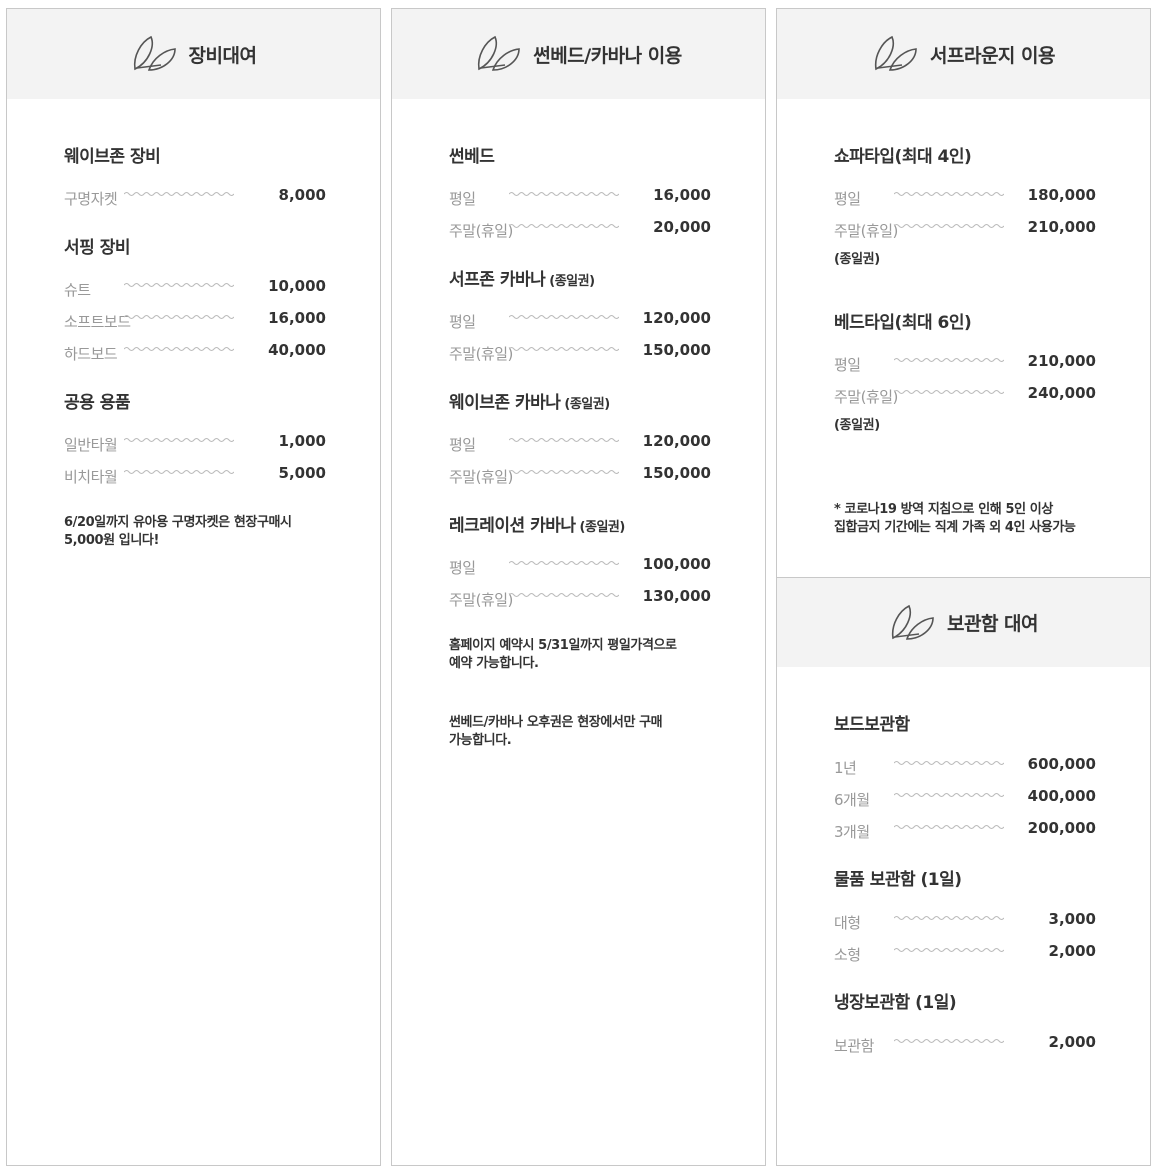  I want to click on rental-note: 6/20일까지 유아용 구명자켓은 현장구매시 5,000원 입니다!, so click(178, 531).